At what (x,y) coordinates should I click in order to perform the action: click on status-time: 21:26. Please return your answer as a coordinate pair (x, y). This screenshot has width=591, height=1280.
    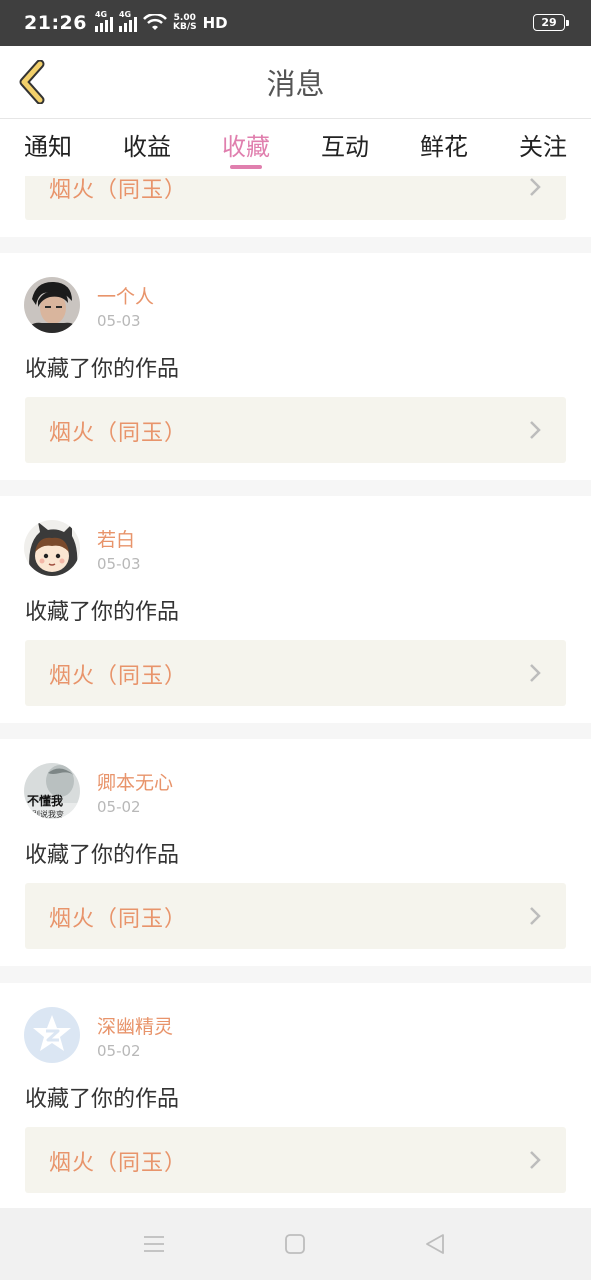
    Looking at the image, I should click on (55, 23).